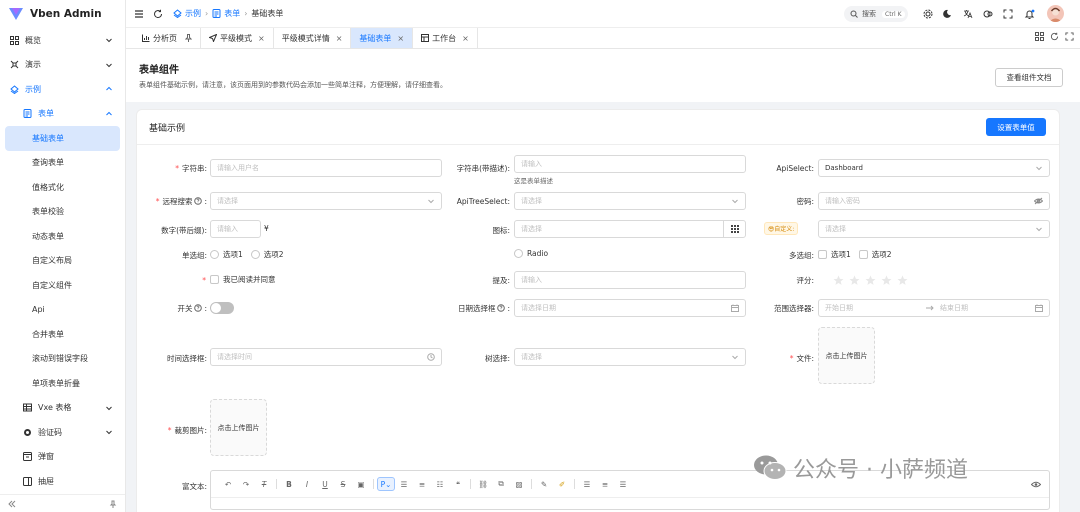 The width and height of the screenshot is (1080, 512). What do you see at coordinates (62, 310) in the screenshot?
I see `sidebar-item: Api` at bounding box center [62, 310].